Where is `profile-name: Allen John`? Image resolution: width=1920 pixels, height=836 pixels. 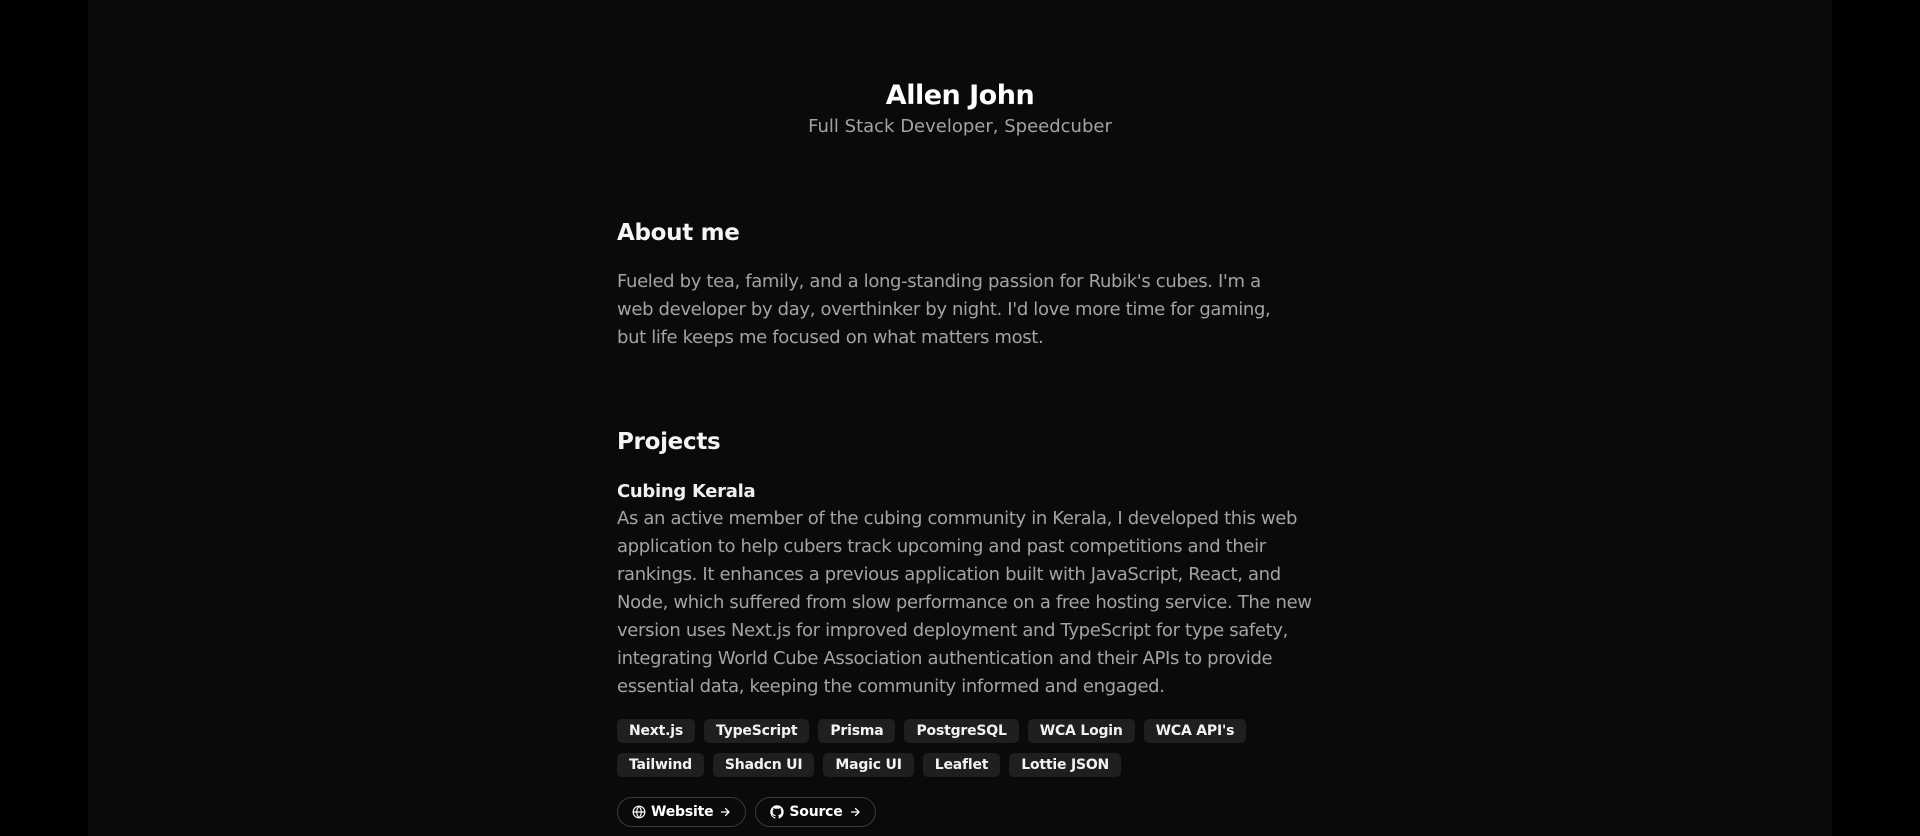 profile-name: Allen John is located at coordinates (960, 95).